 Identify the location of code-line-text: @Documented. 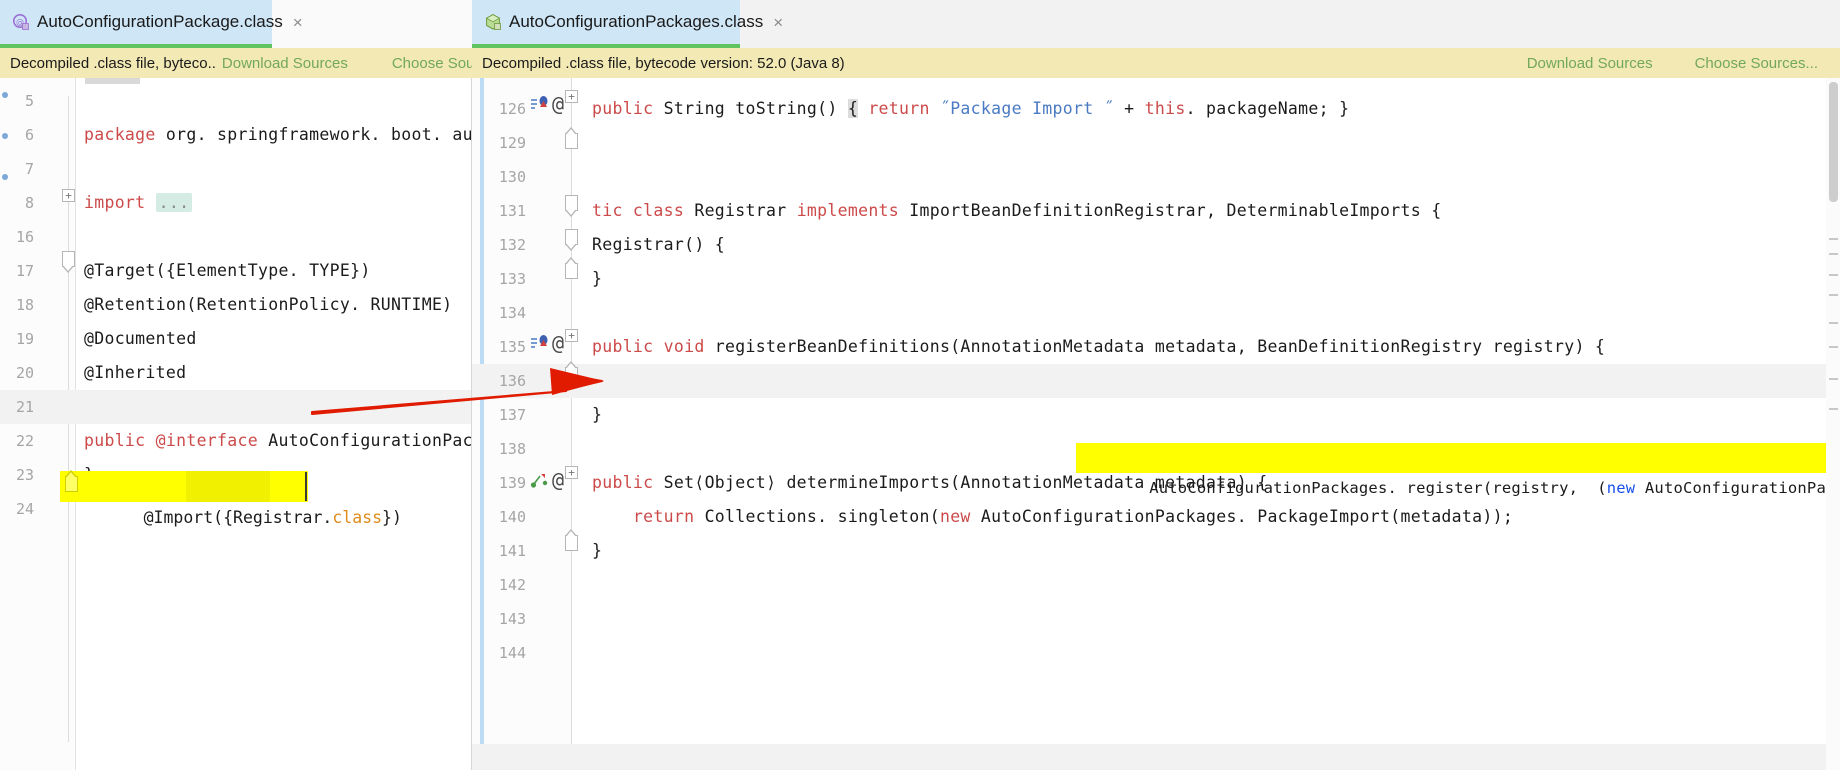
(140, 339).